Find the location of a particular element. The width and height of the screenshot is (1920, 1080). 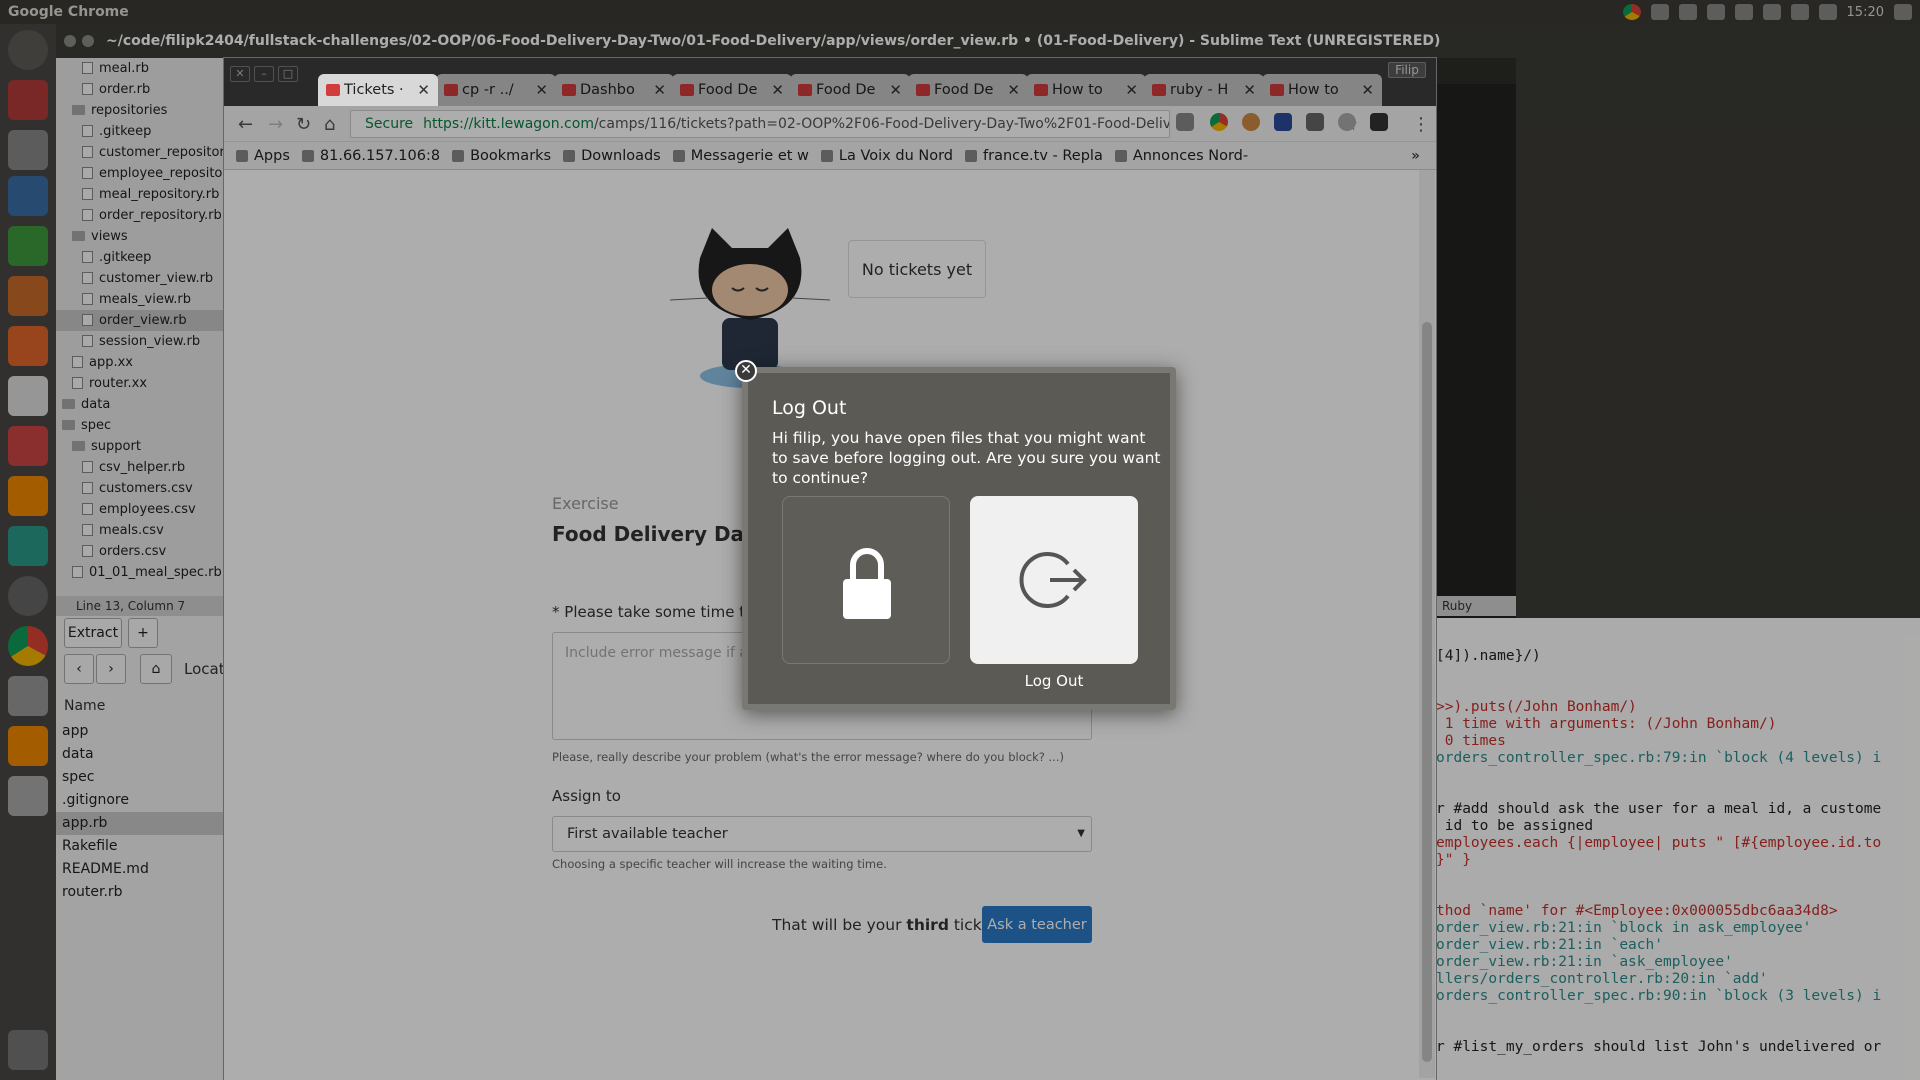

keyboard-layout-icon is located at coordinates (1715, 12).